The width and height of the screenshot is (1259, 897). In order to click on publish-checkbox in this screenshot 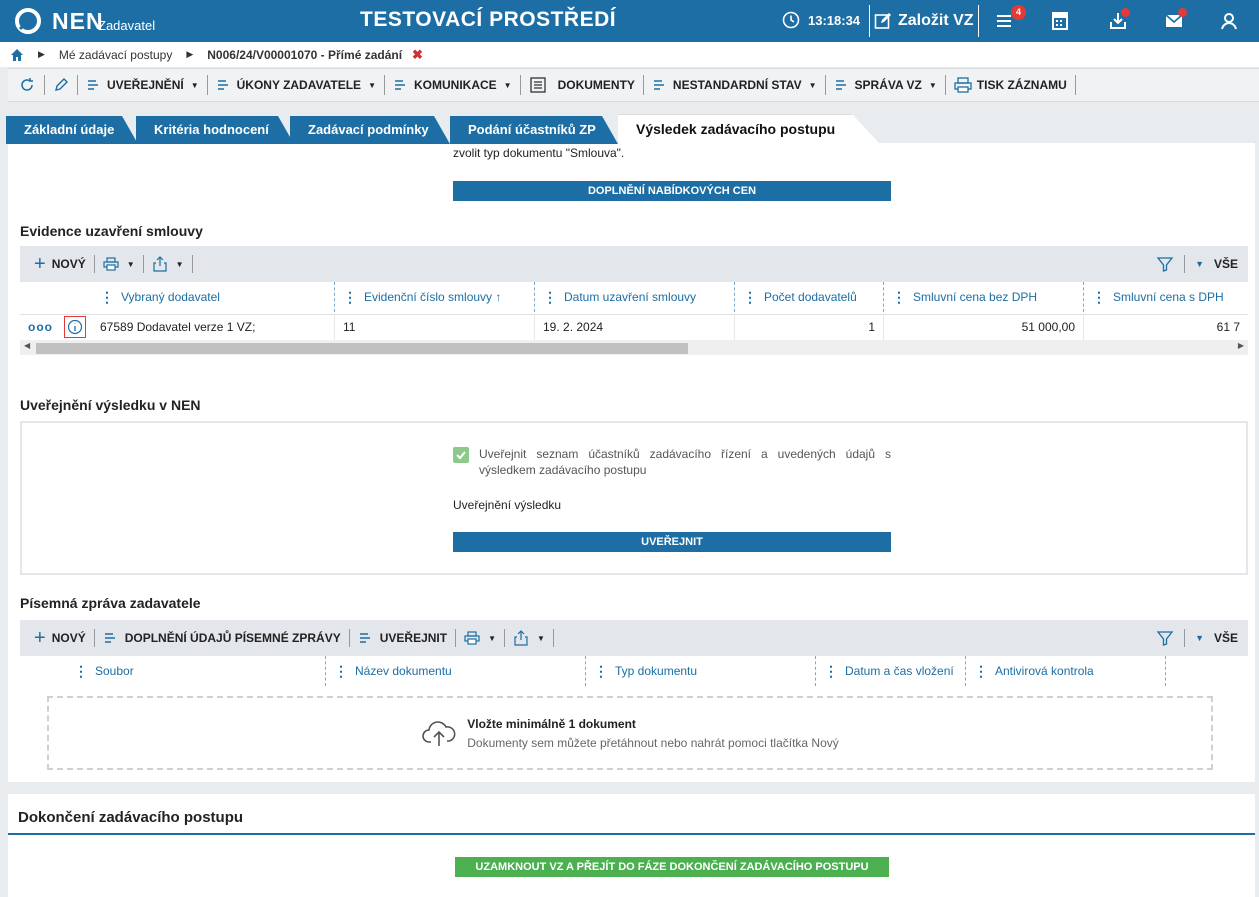, I will do `click(461, 455)`.